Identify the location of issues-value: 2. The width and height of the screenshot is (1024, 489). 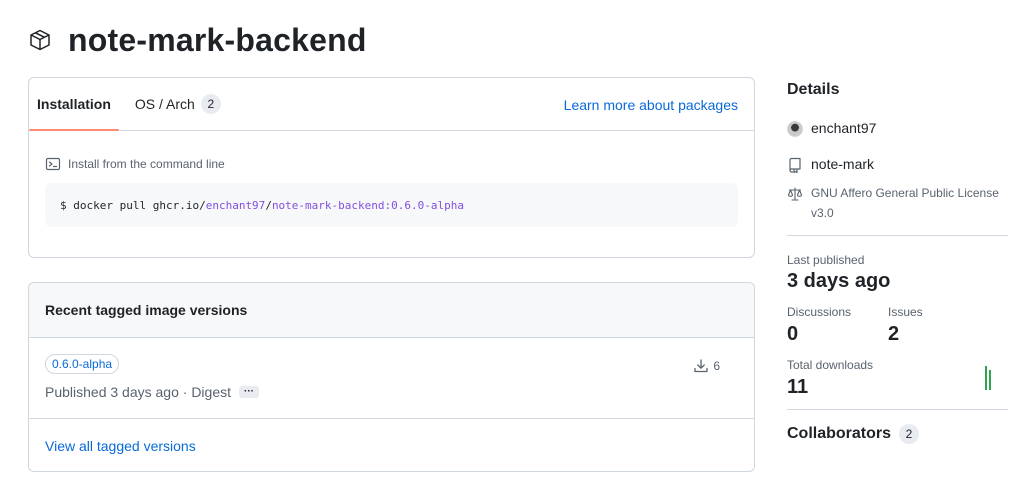
(894, 334).